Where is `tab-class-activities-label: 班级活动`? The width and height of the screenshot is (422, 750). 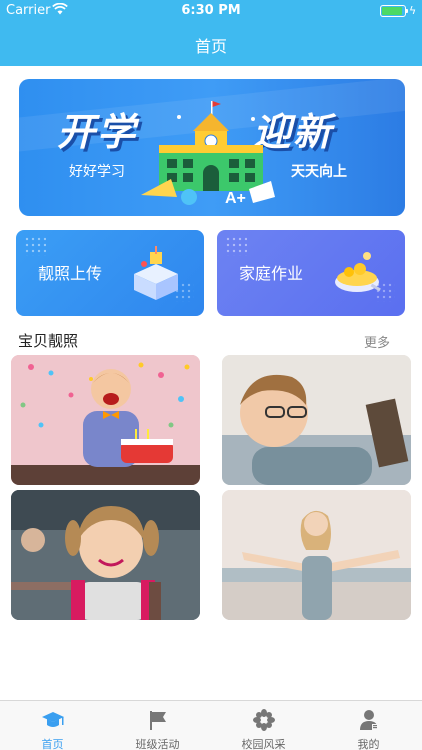
tab-class-activities-label: 班级活动 is located at coordinates (157, 744).